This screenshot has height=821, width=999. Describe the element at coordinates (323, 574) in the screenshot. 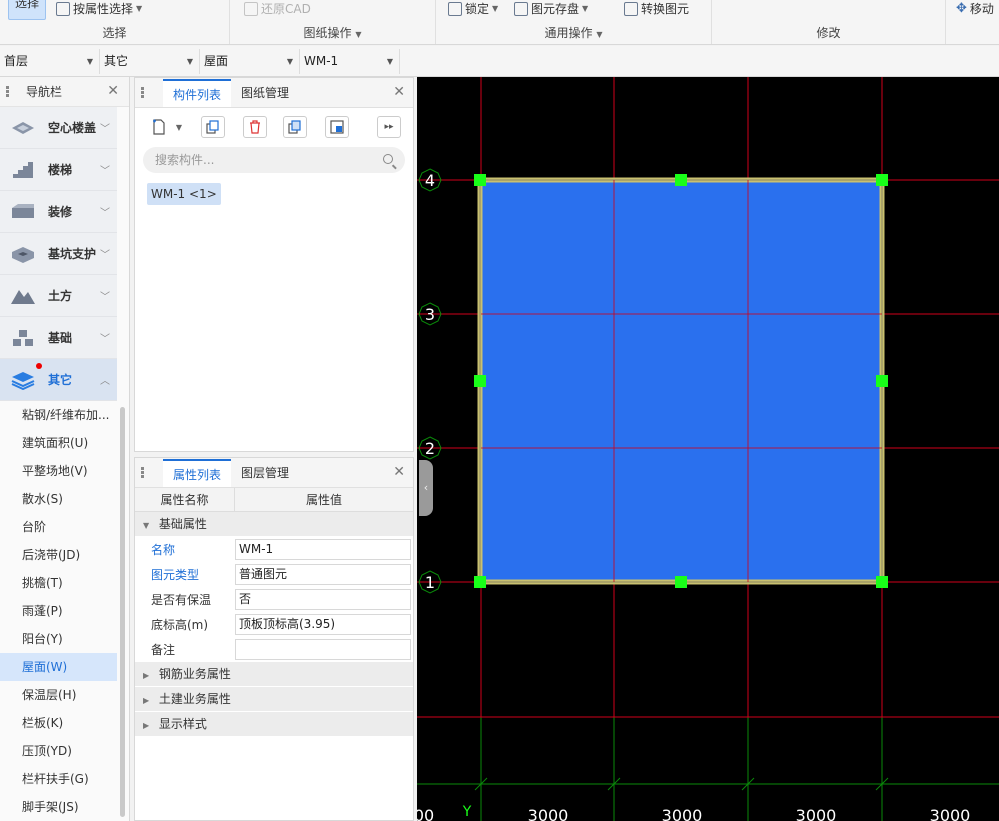

I see `property-value-input: 普通图元` at that location.